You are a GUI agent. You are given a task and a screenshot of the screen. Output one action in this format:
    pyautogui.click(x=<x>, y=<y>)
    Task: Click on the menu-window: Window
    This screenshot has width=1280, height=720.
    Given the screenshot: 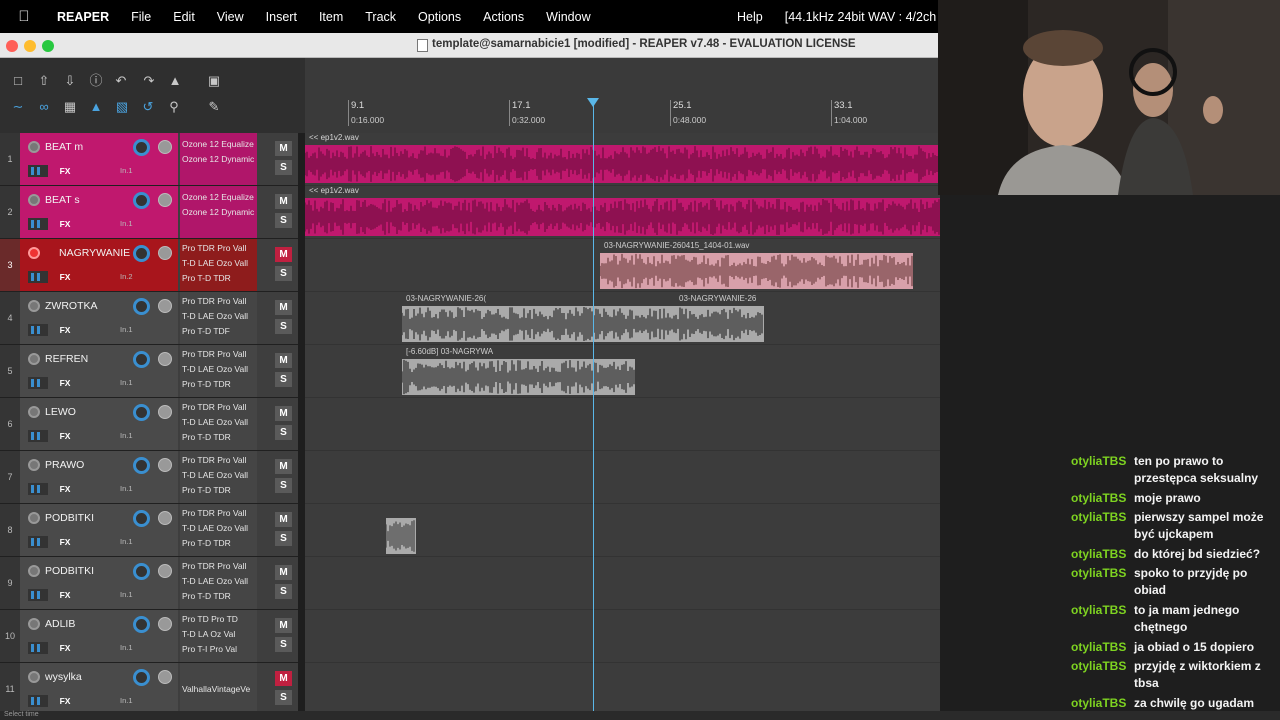 What is the action you would take?
    pyautogui.click(x=568, y=17)
    